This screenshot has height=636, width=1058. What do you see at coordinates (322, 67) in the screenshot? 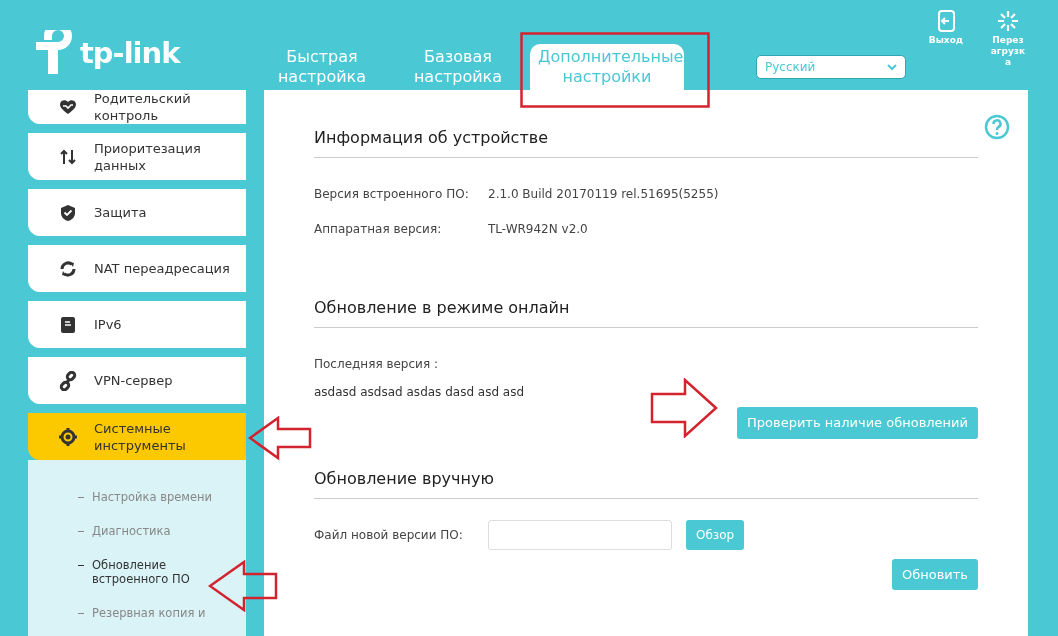
I see `nav-tab: Быстрая настройка` at bounding box center [322, 67].